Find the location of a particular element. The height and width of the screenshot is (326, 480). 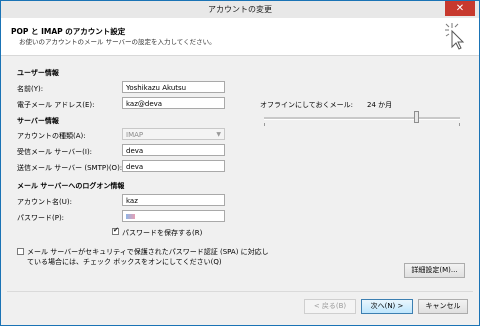

title-bar: アカウントの変更 ✕ is located at coordinates (240, 9).